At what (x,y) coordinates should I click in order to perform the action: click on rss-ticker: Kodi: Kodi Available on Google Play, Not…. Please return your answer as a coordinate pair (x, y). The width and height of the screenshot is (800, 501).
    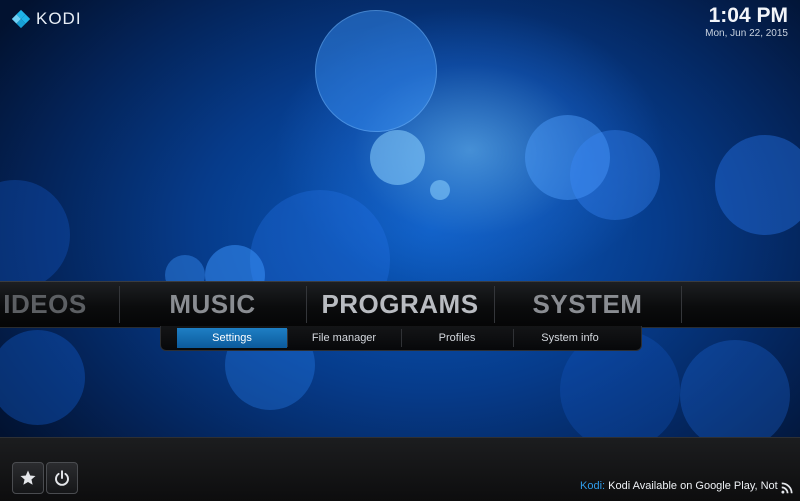
    Looking at the image, I should click on (680, 486).